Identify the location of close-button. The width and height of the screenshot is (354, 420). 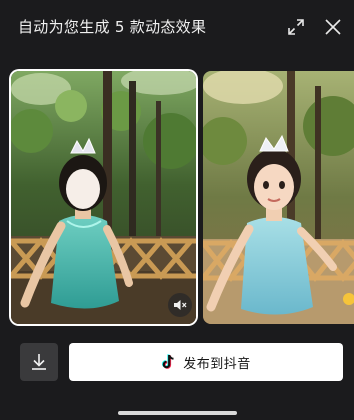
(333, 27).